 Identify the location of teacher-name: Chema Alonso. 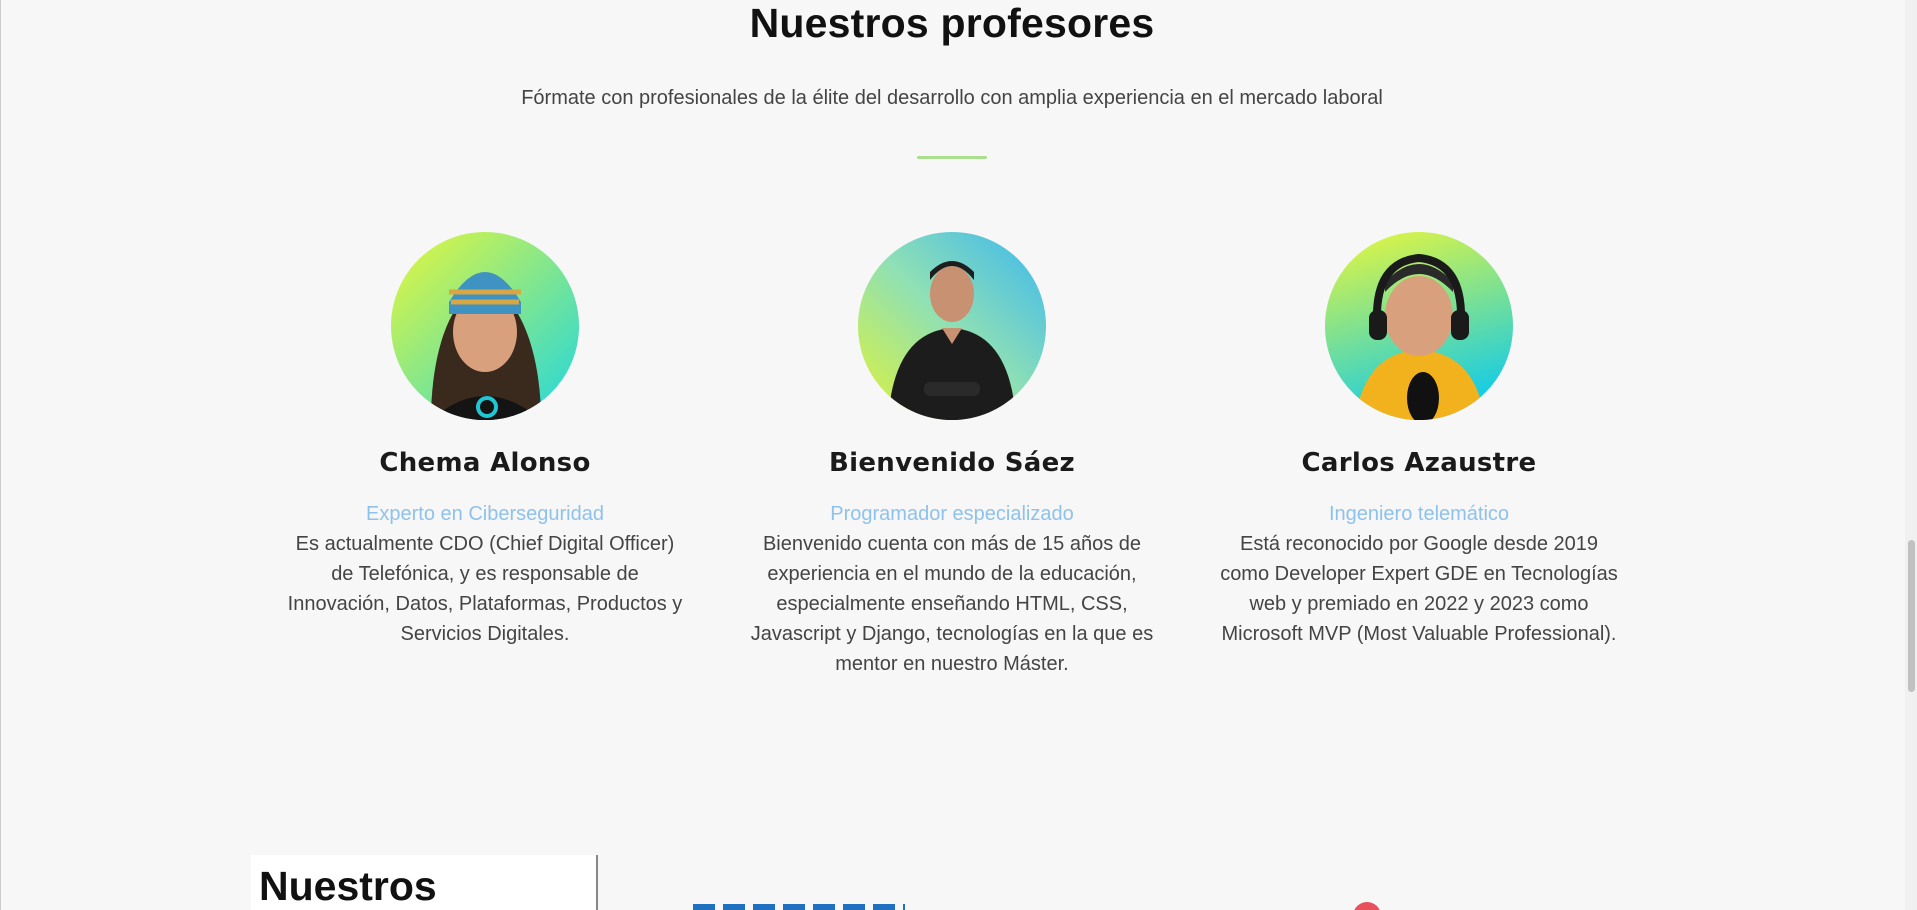
(485, 463).